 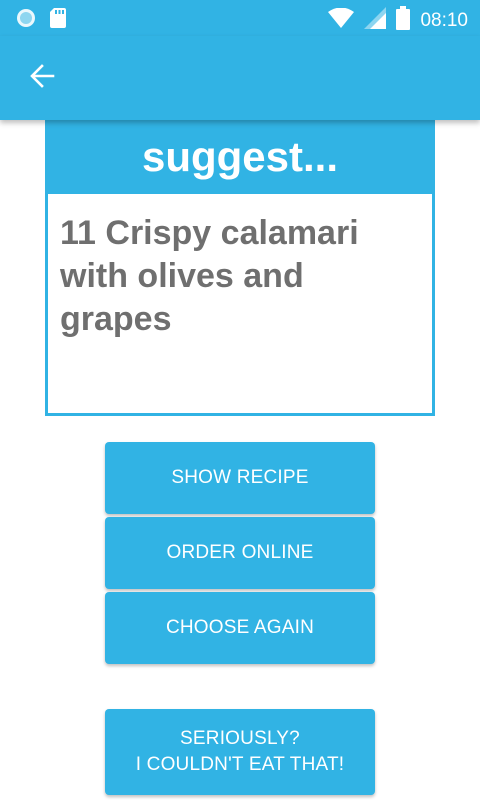 What do you see at coordinates (240, 18) in the screenshot?
I see `status-bar: 08:10` at bounding box center [240, 18].